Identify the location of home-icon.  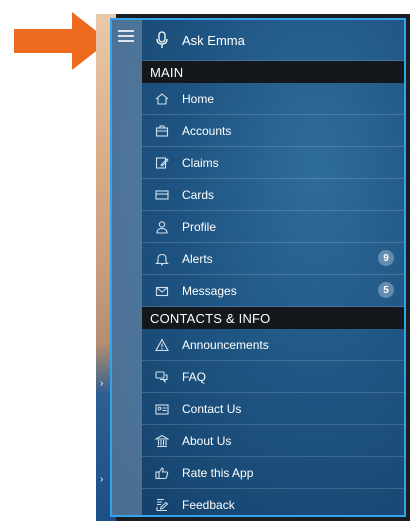
(162, 99).